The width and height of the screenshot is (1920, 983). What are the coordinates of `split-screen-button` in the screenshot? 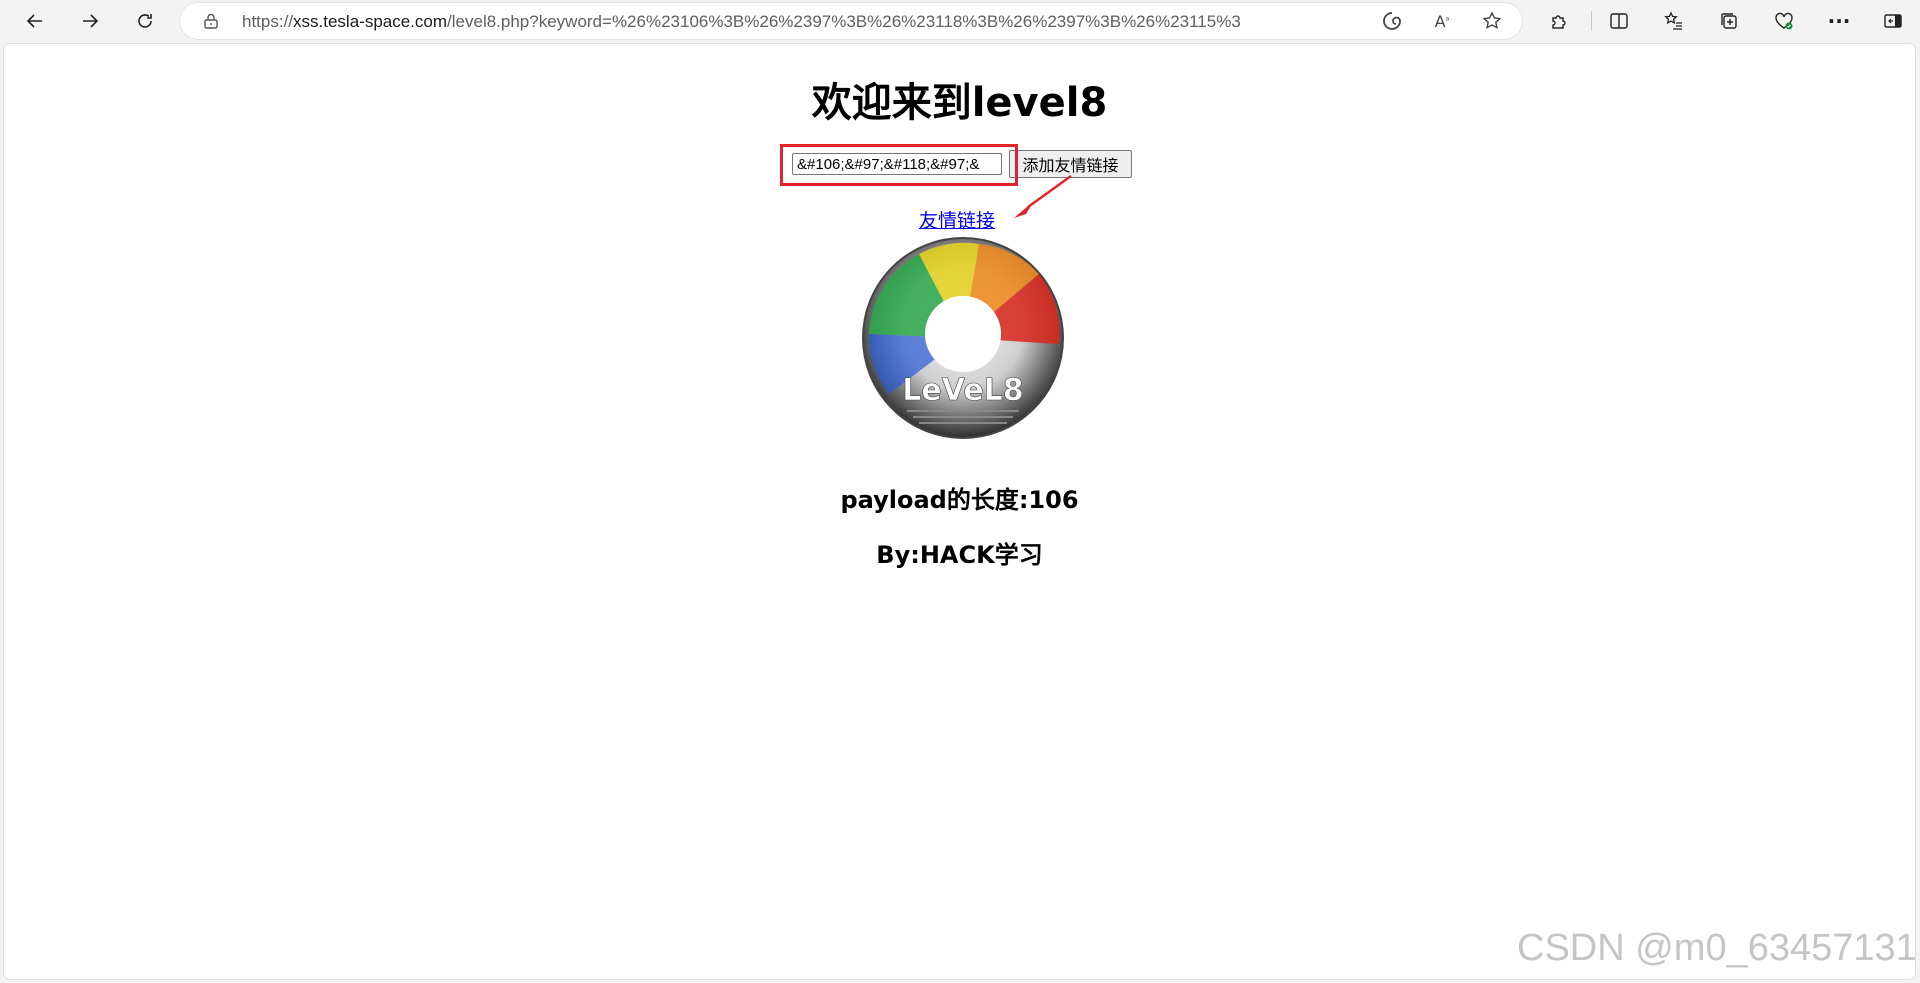 It's located at (1619, 21).